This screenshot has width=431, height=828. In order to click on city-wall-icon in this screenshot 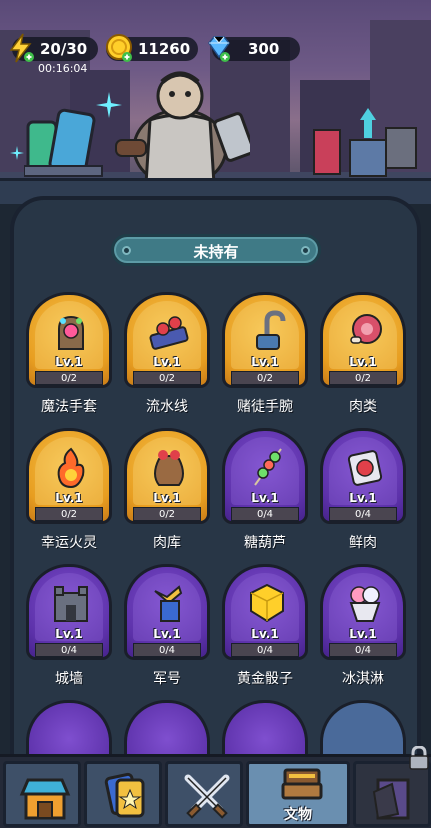, I will do `click(71, 604)`.